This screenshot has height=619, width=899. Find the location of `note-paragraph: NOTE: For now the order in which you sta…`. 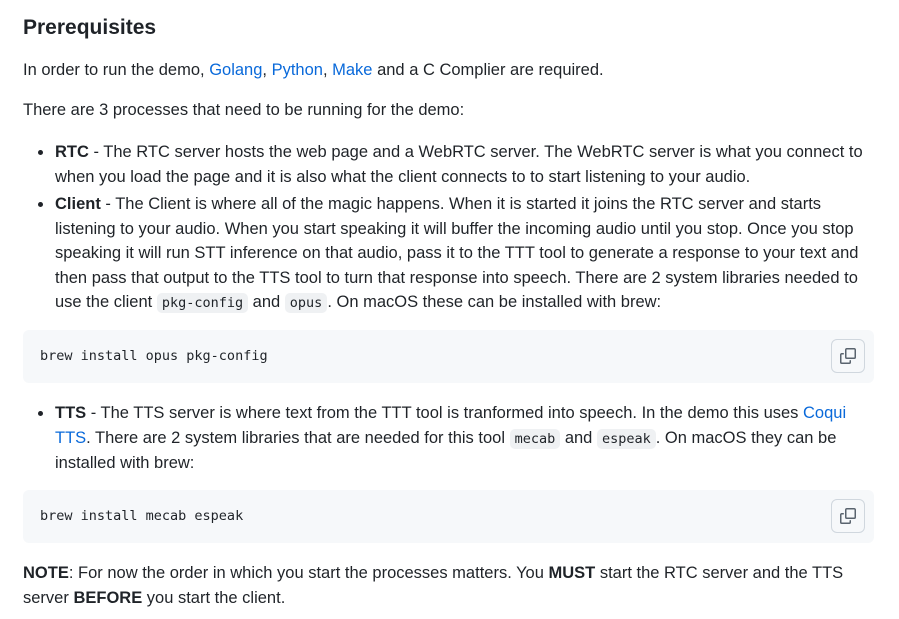

note-paragraph: NOTE: For now the order in which you sta… is located at coordinates (449, 585).